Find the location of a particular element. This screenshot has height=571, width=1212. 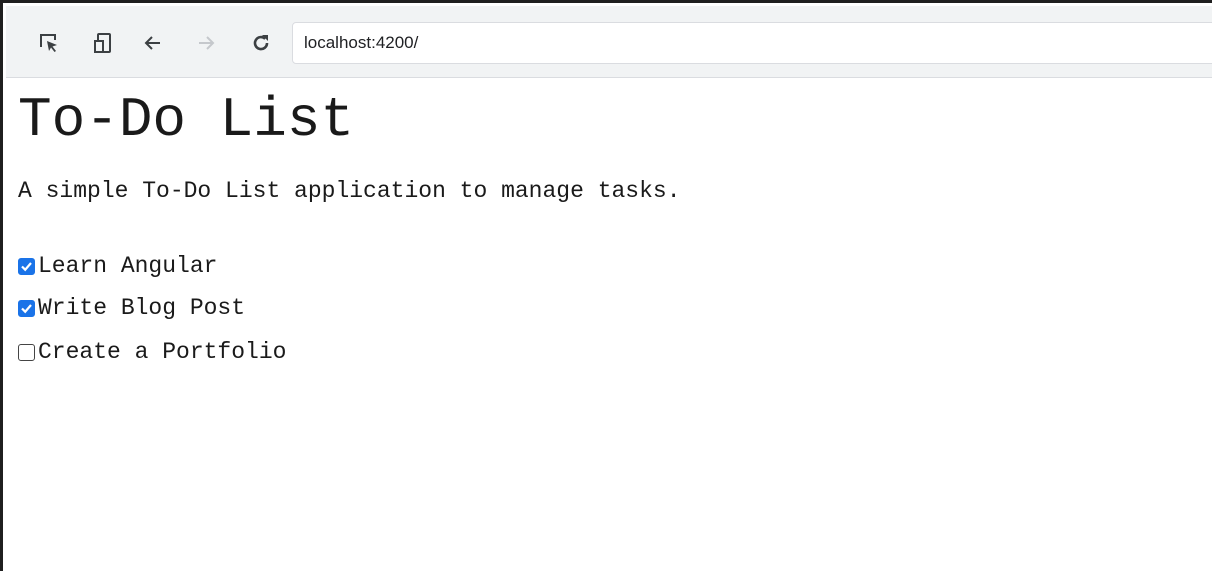

todo-item: Learn Angular is located at coordinates (117, 266).